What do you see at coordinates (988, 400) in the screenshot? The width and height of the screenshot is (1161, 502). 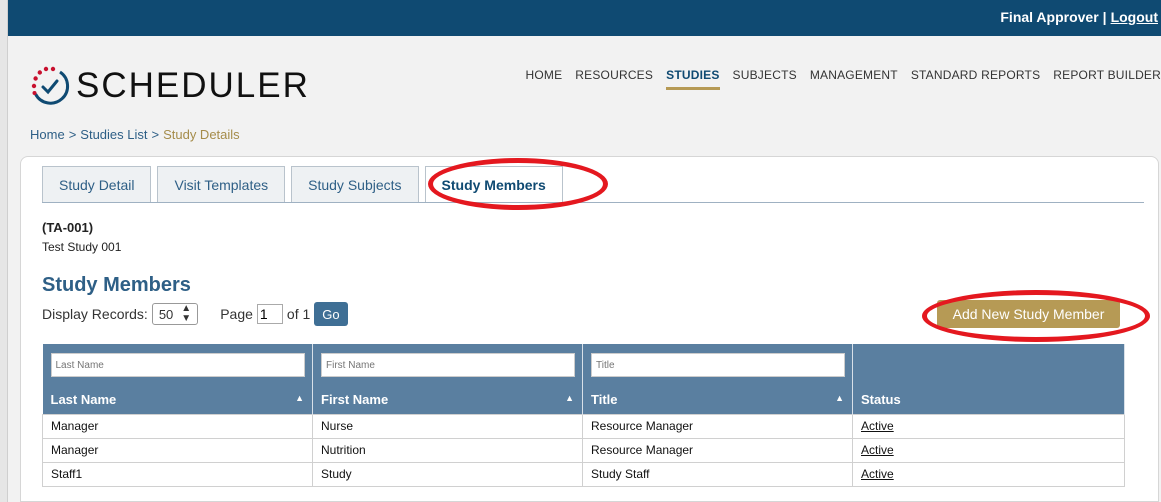 I see `column-header-status: Status` at bounding box center [988, 400].